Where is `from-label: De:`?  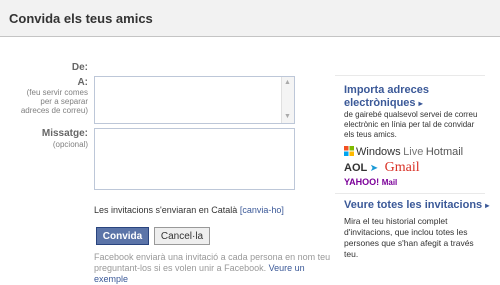
from-label: De: is located at coordinates (79, 67).